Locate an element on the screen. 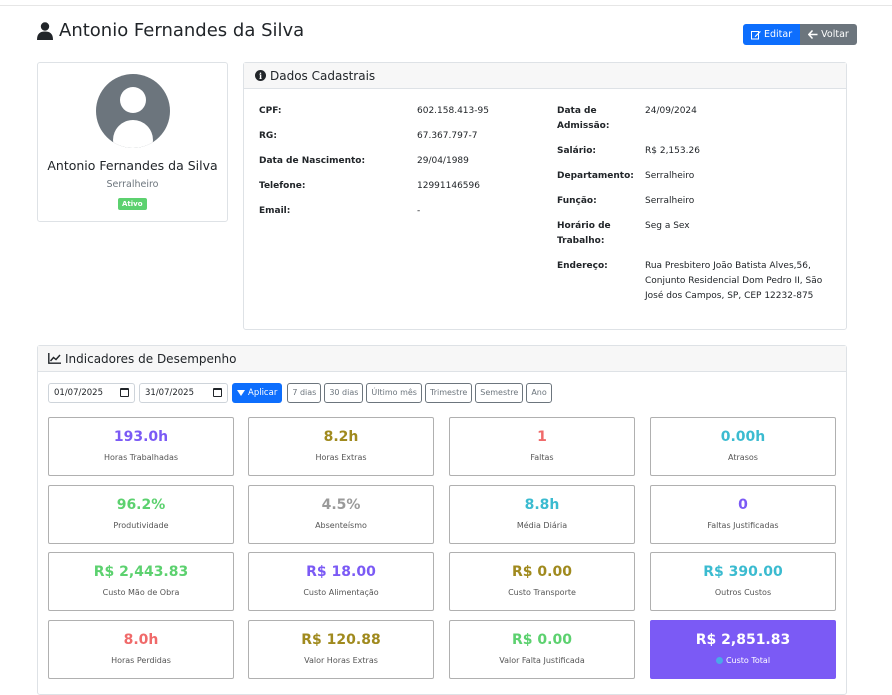  page-title-text: Antonio Fernandes da Silva is located at coordinates (182, 30).